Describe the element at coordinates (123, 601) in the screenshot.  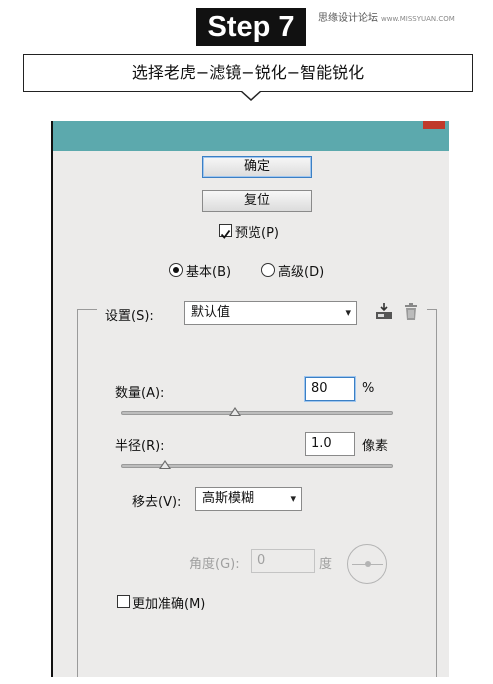
I see `more-accurate-checkbox` at that location.